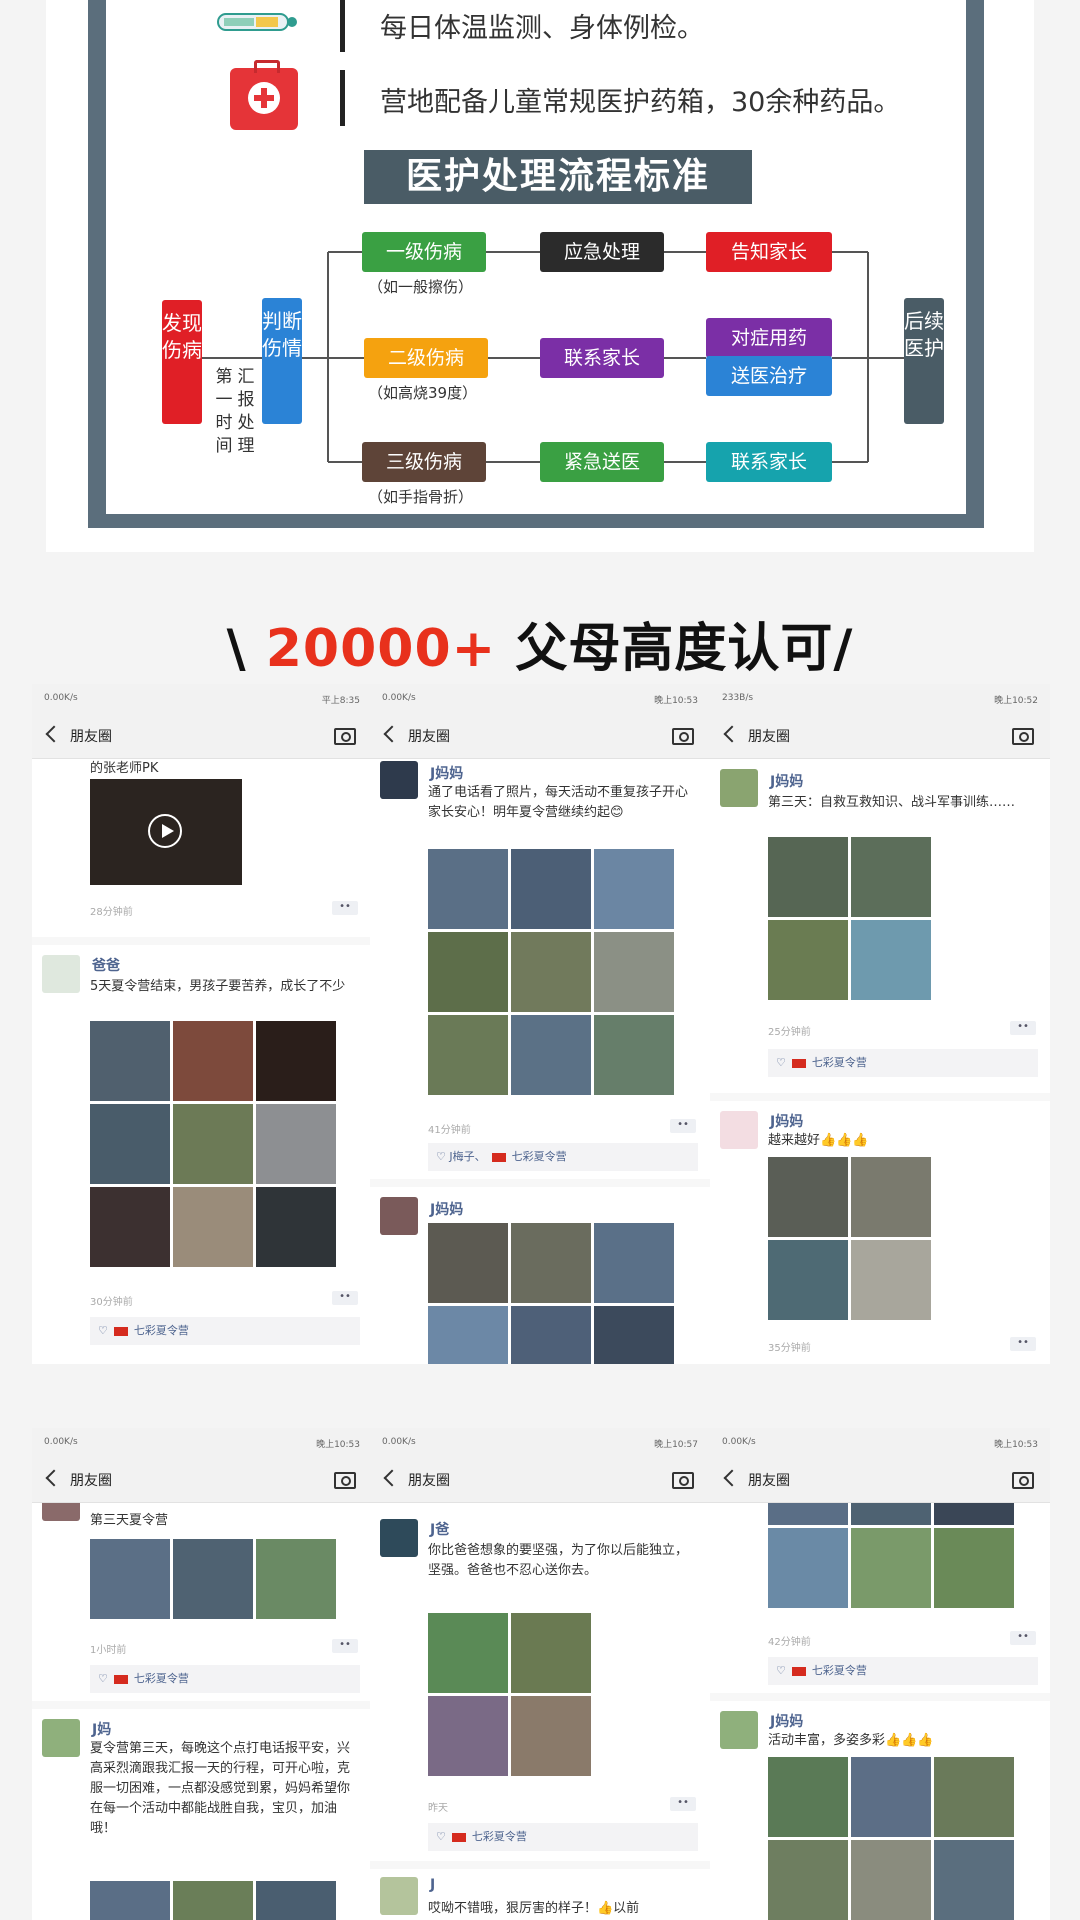 This screenshot has width=1080, height=1920. I want to click on liker-name: J梅子、, so click(467, 1156).